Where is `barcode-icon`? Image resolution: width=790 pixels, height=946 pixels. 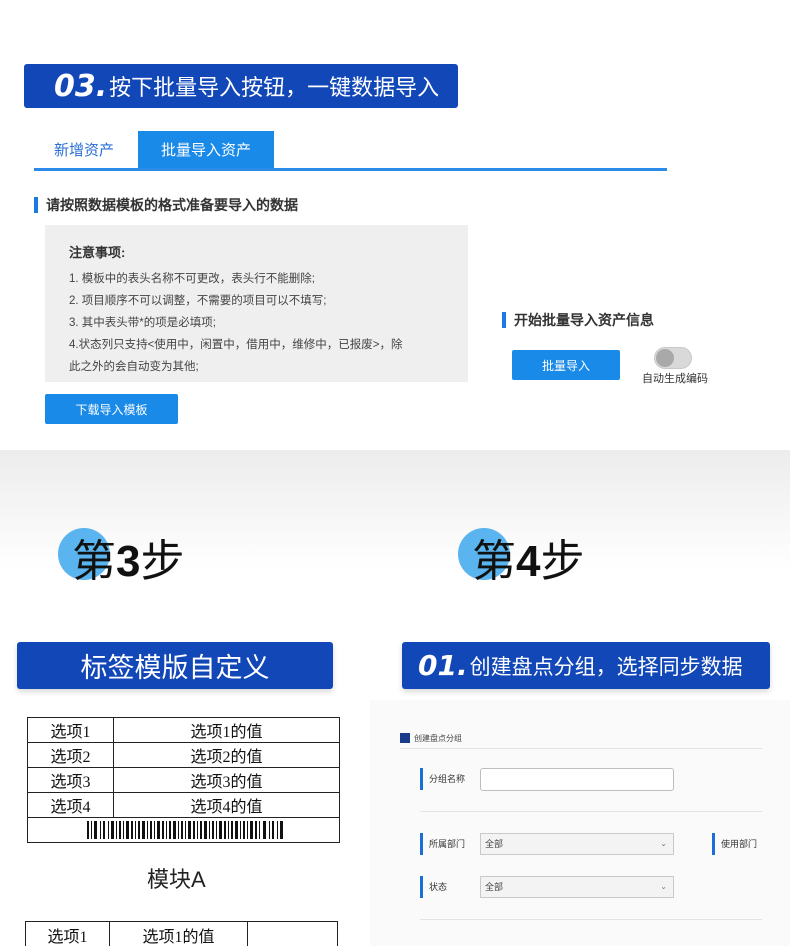
barcode-icon is located at coordinates (185, 830).